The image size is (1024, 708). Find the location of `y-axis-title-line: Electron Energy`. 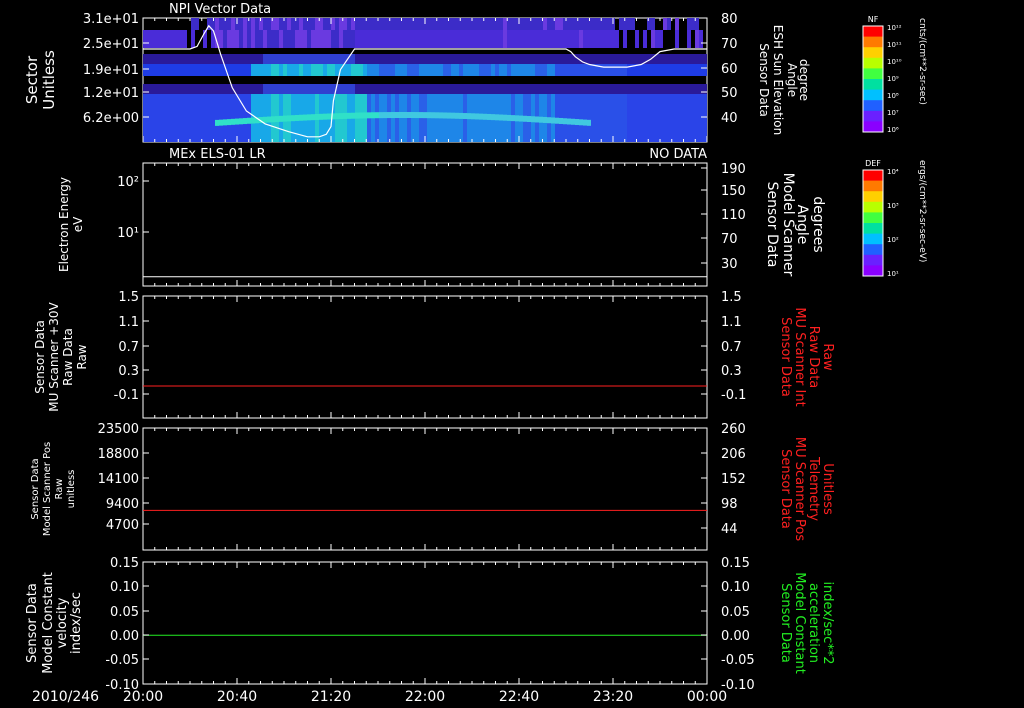

y-axis-title-line: Electron Energy is located at coordinates (64, 224).